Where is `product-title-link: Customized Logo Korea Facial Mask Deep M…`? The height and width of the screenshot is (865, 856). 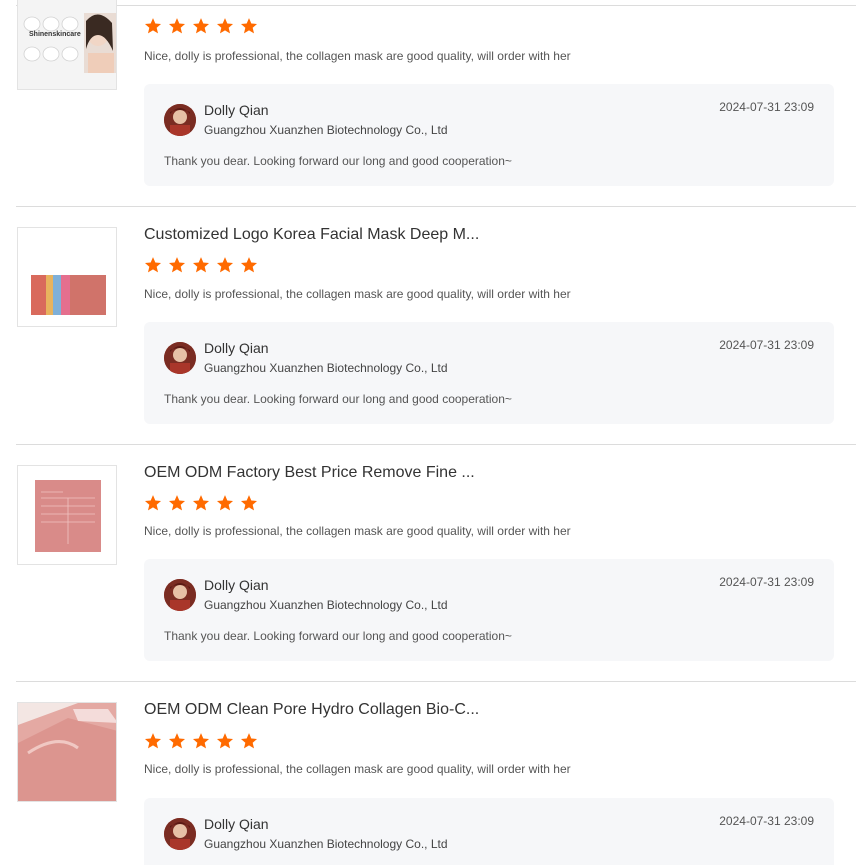 product-title-link: Customized Logo Korea Facial Mask Deep M… is located at coordinates (311, 235).